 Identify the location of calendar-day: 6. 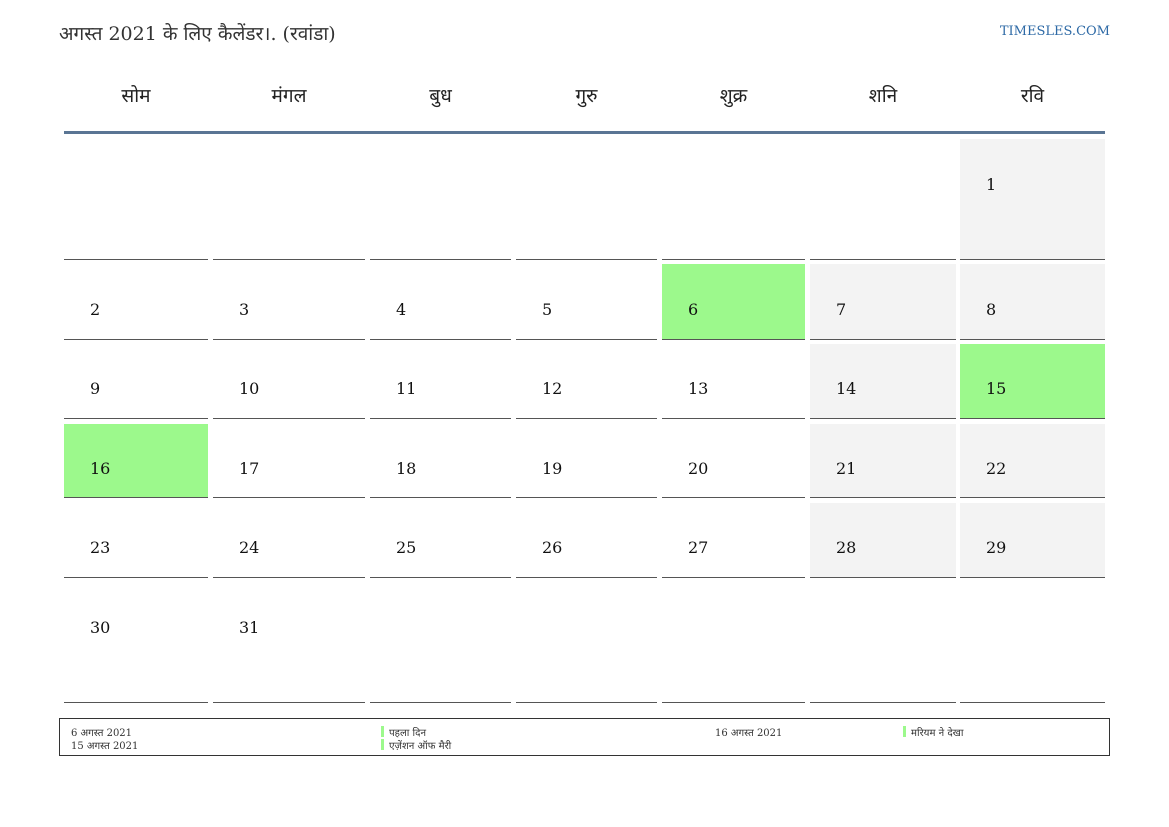
(733, 302).